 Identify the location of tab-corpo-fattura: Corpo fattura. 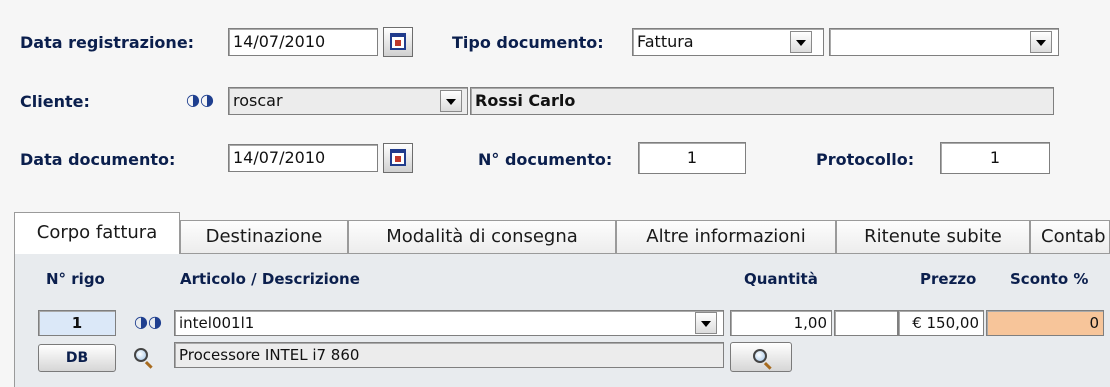
(97, 233).